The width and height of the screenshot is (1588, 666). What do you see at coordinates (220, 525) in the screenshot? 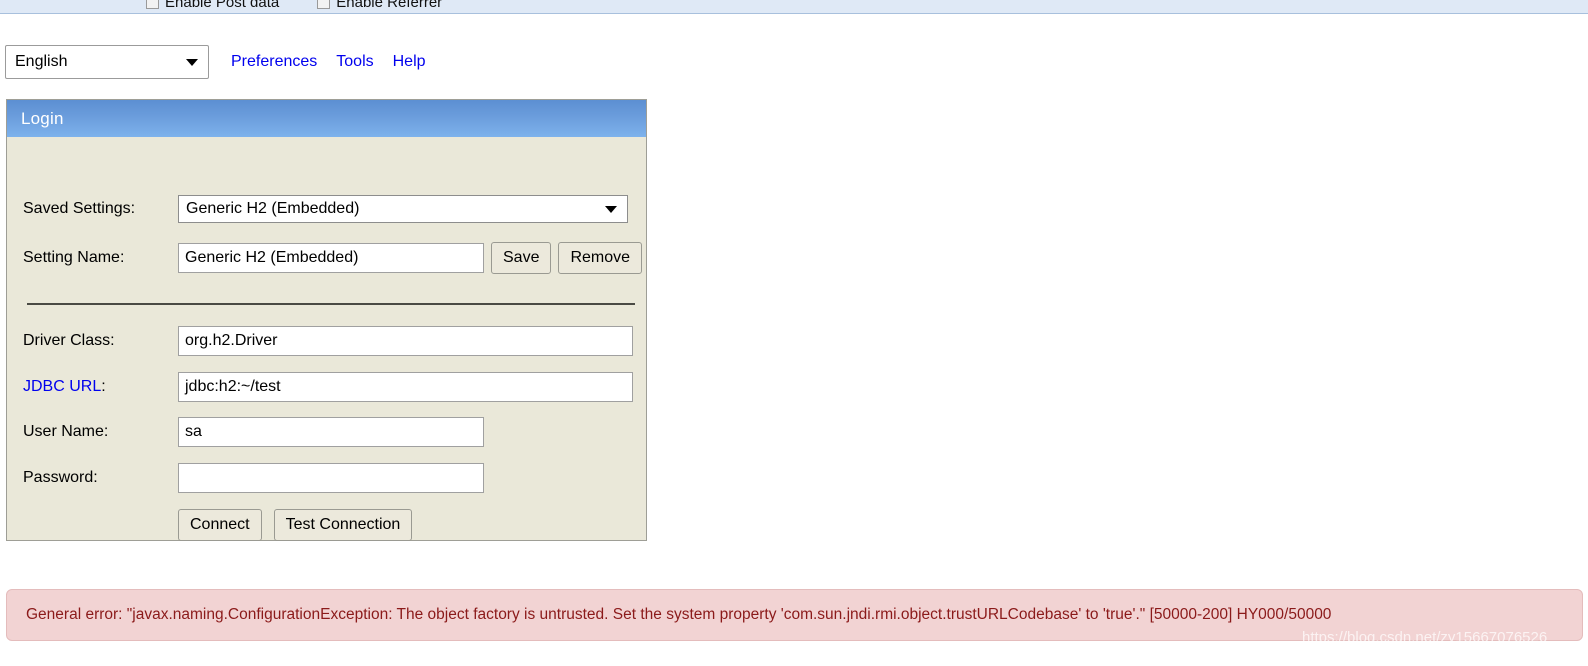
I see `connect-button: Connect` at bounding box center [220, 525].